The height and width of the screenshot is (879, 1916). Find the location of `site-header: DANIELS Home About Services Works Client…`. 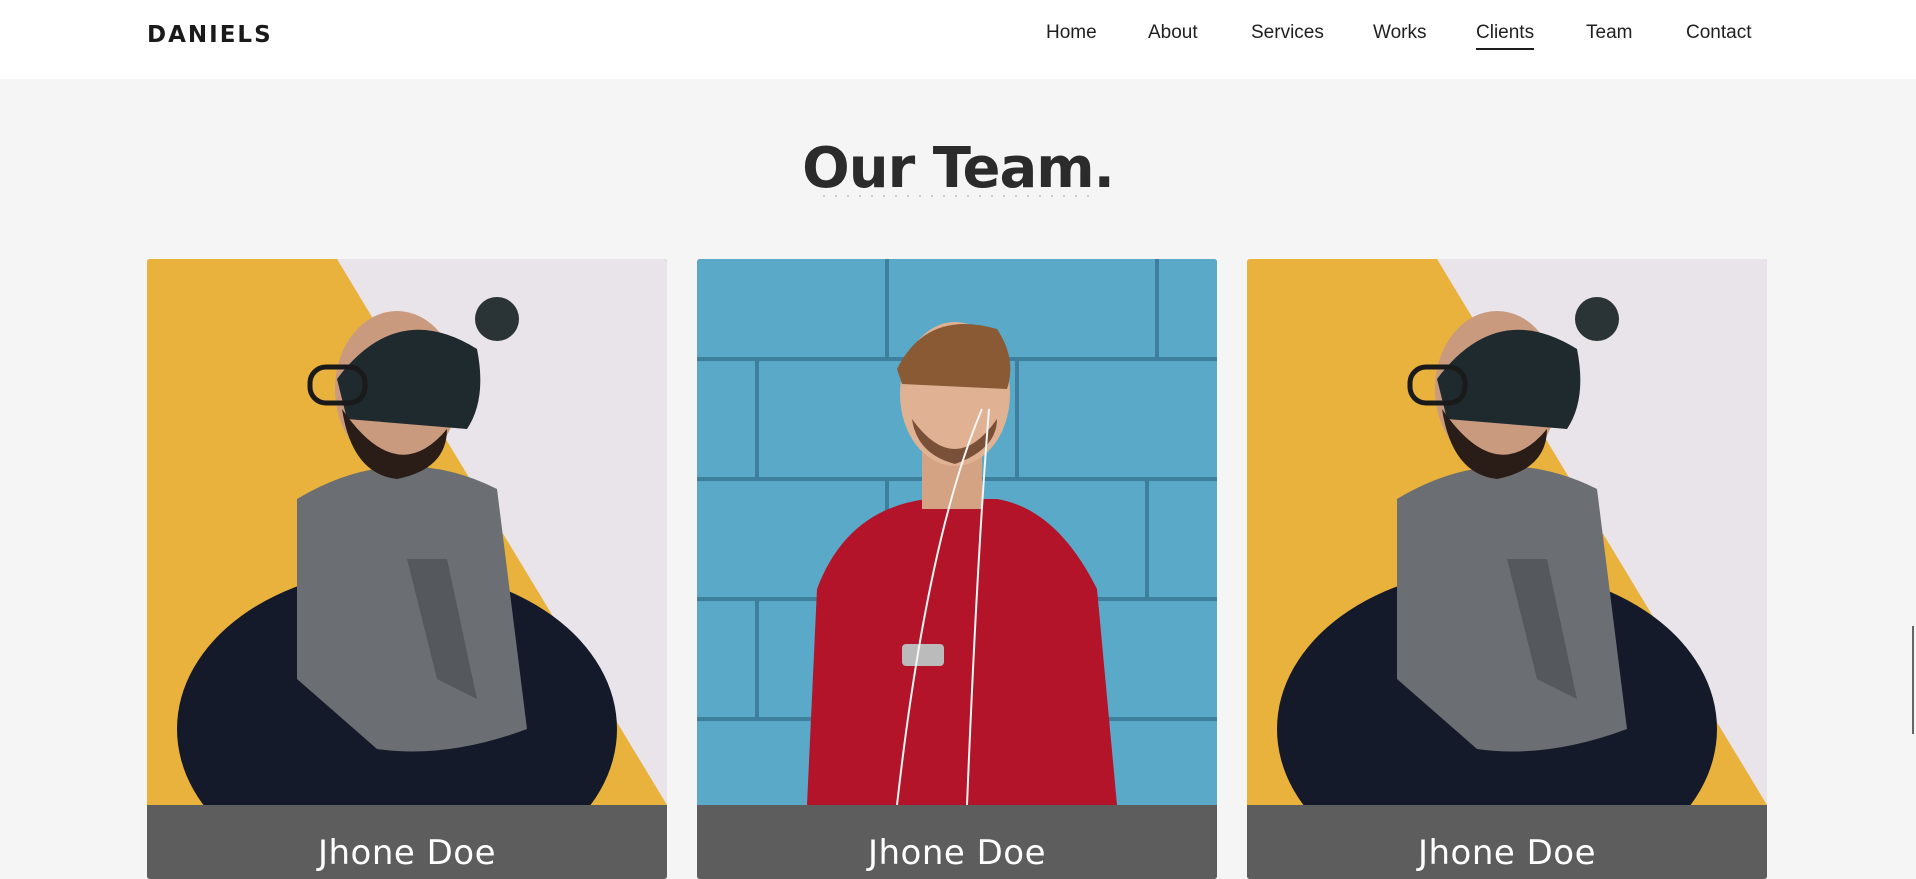

site-header: DANIELS Home About Services Works Client… is located at coordinates (958, 39).